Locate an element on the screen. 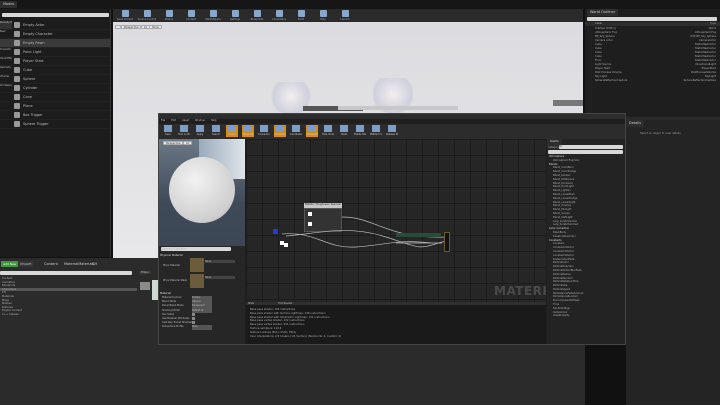 The width and height of the screenshot is (720, 405). tab-world-outliner: World Outliner is located at coordinates (603, 12).